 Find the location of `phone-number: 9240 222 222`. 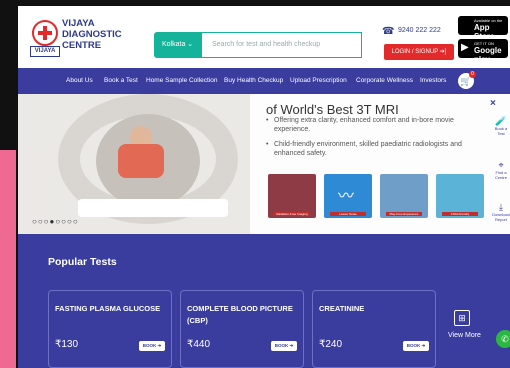

phone-number: 9240 222 222 is located at coordinates (419, 30).